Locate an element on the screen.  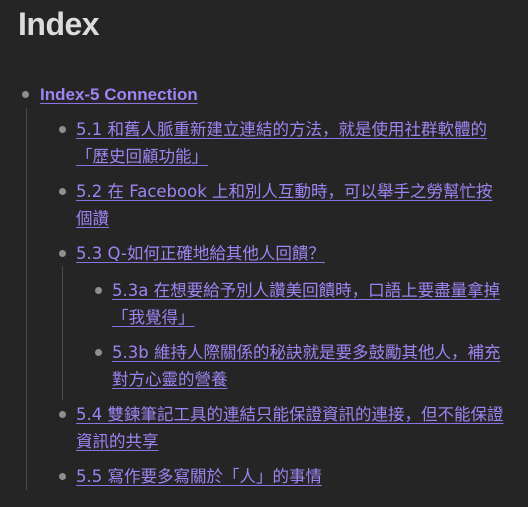
outline-item-5-1: 5.1 和舊人脈重新建立連結的方法，就是使用社群軟體的「歷史回顧功能」 is located at coordinates (290, 143).